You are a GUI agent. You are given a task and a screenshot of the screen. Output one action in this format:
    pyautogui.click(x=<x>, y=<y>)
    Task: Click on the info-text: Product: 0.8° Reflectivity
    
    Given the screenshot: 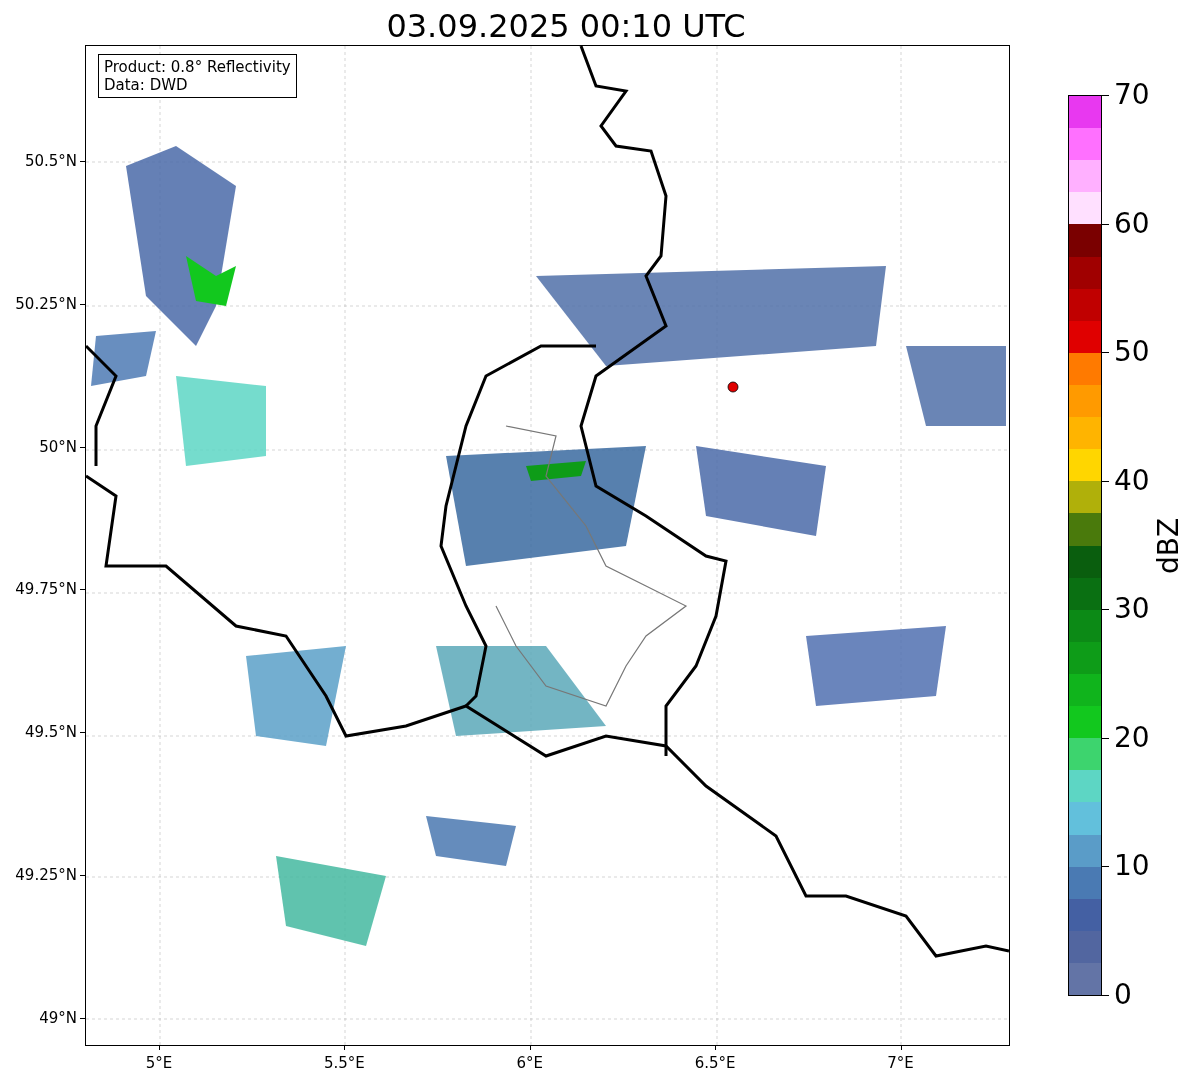 What is the action you would take?
    pyautogui.click(x=197, y=67)
    